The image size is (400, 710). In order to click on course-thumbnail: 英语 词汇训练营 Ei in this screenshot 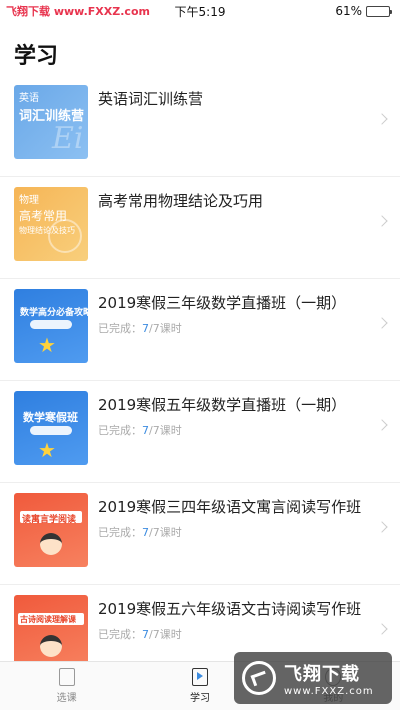, I will do `click(51, 122)`.